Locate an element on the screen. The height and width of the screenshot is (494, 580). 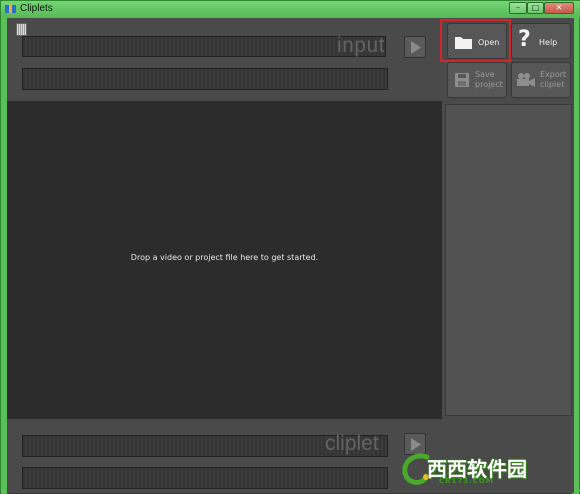
site-watermark-subtext: CR173.COM is located at coordinates (466, 481).